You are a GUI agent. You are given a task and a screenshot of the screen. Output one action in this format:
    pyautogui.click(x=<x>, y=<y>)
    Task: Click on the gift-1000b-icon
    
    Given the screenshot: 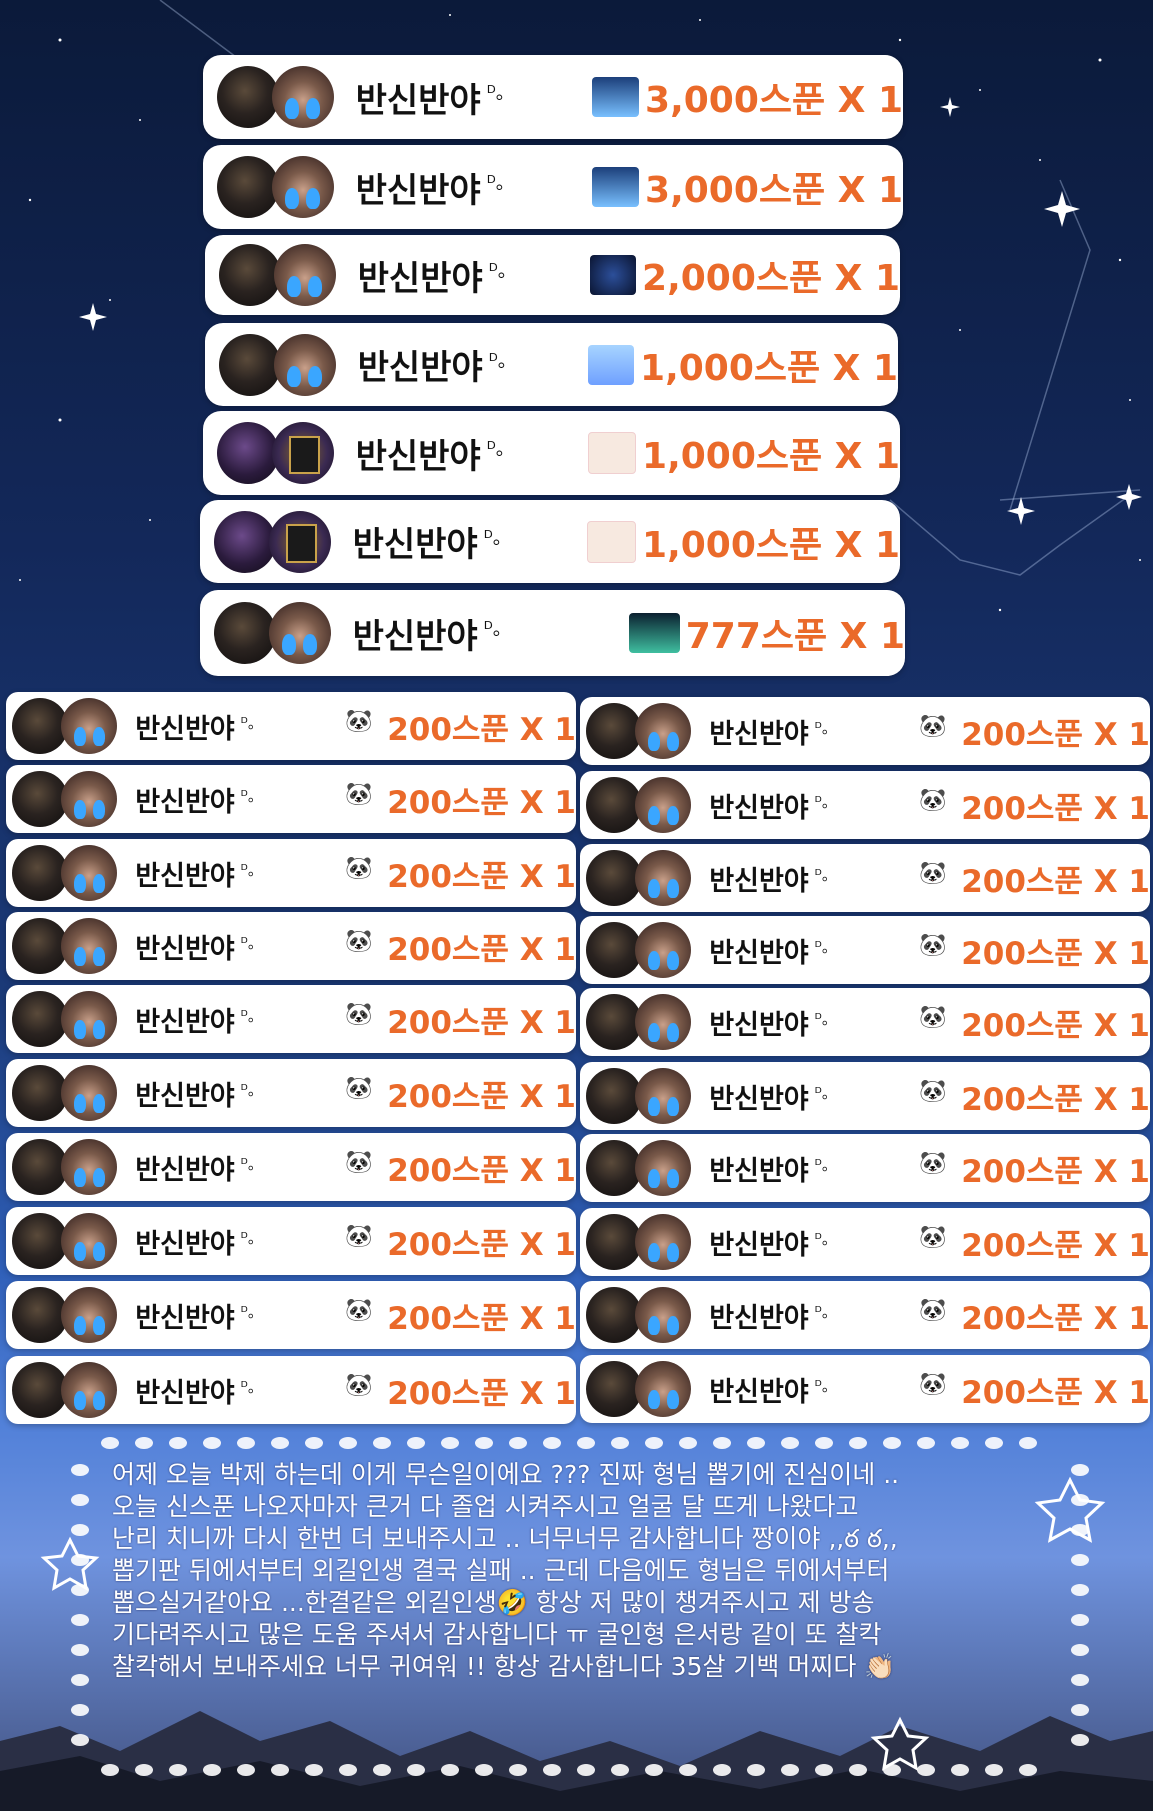 What is the action you would take?
    pyautogui.click(x=612, y=453)
    